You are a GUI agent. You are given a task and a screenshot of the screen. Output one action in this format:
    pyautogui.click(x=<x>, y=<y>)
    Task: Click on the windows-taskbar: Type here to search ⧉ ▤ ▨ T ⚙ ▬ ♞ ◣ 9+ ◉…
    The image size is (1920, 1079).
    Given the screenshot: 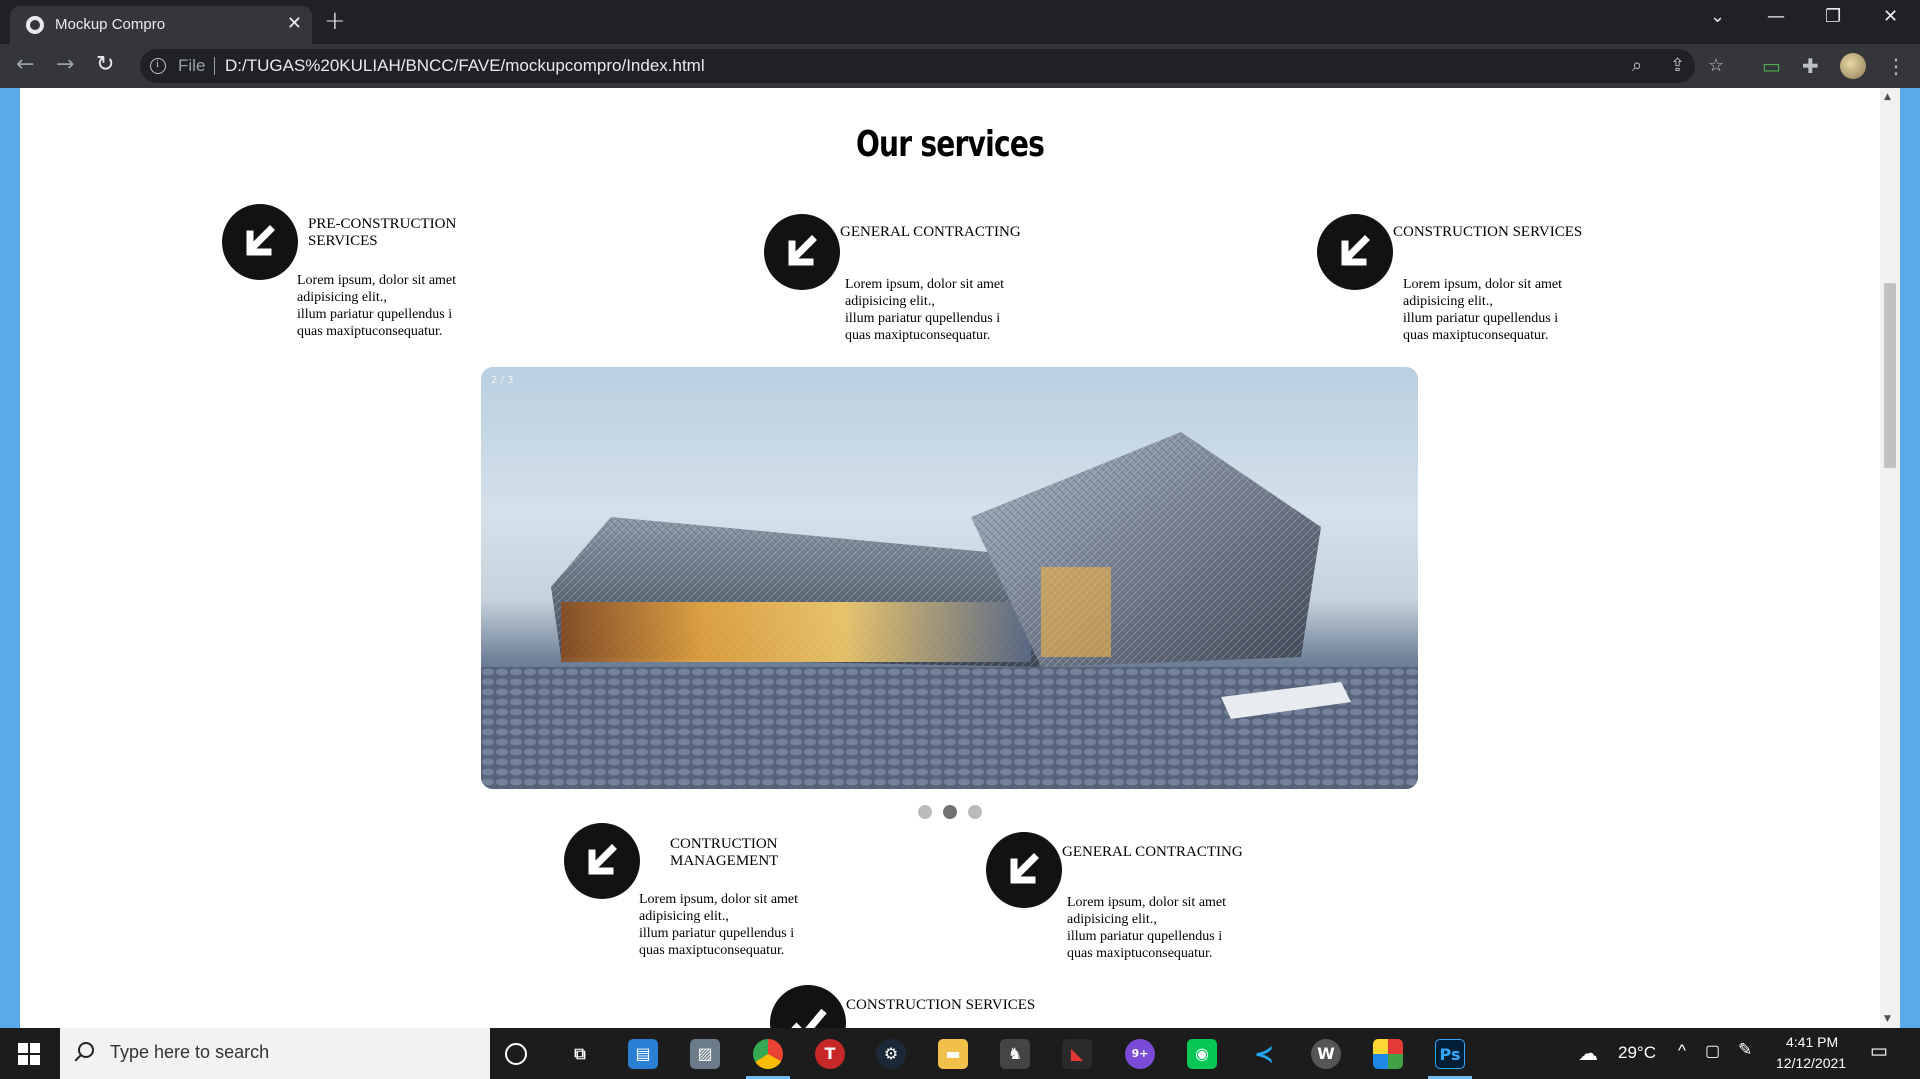 What is the action you would take?
    pyautogui.click(x=960, y=1053)
    